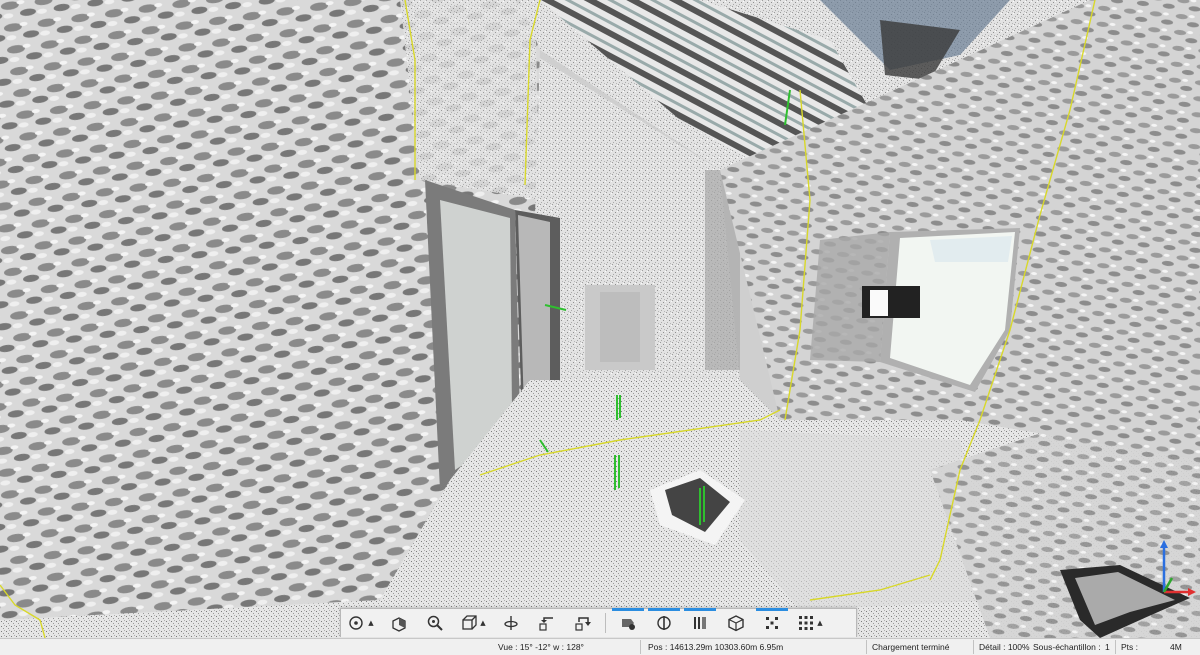 Image resolution: width=1200 pixels, height=655 pixels. I want to click on grid-button: ▲, so click(810, 623).